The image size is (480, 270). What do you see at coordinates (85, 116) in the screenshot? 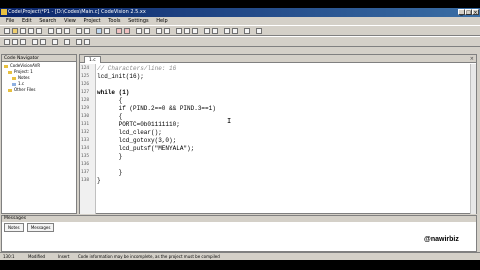
I see `line-number: 130` at bounding box center [85, 116].